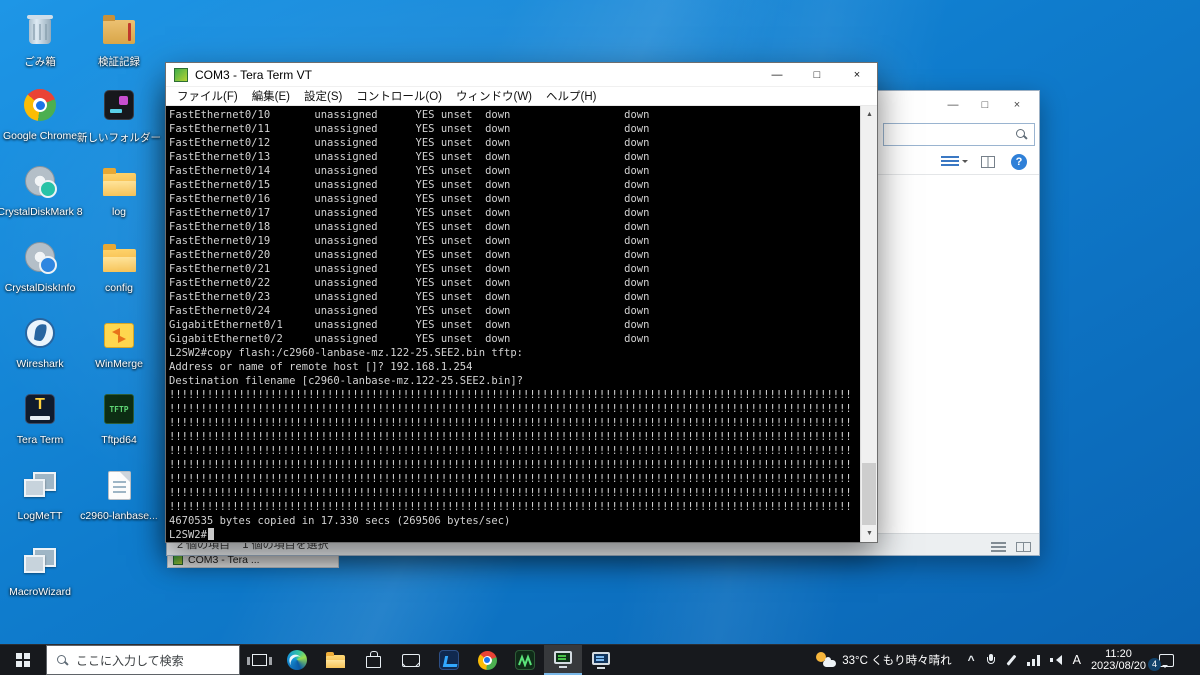  Describe the element at coordinates (1023, 547) in the screenshot. I see `icons-view-button` at that location.